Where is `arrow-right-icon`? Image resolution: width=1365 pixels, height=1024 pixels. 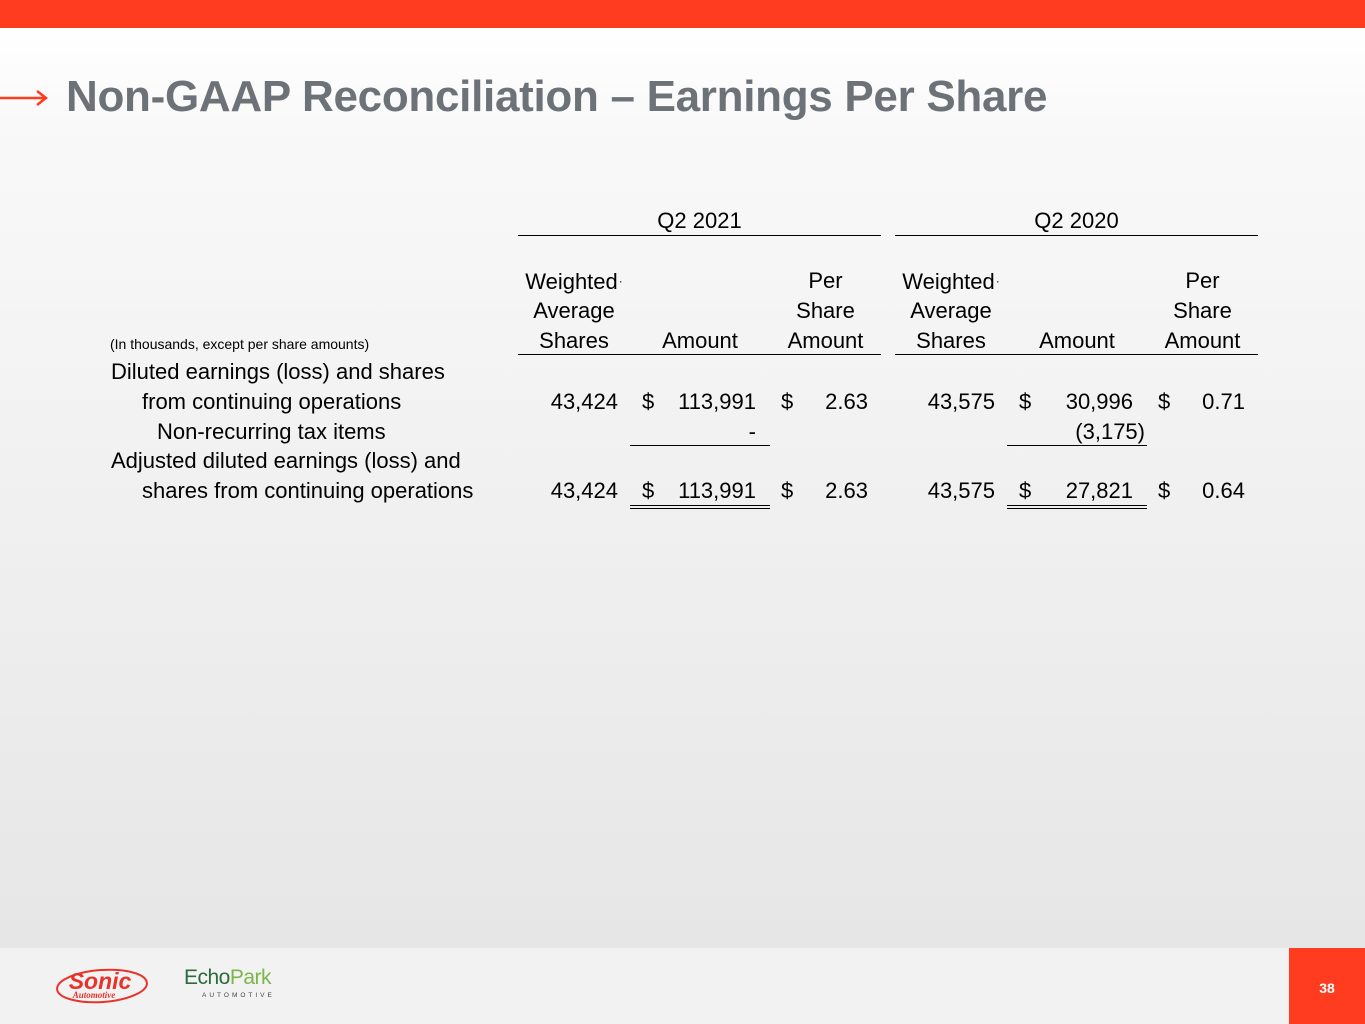 arrow-right-icon is located at coordinates (24, 98).